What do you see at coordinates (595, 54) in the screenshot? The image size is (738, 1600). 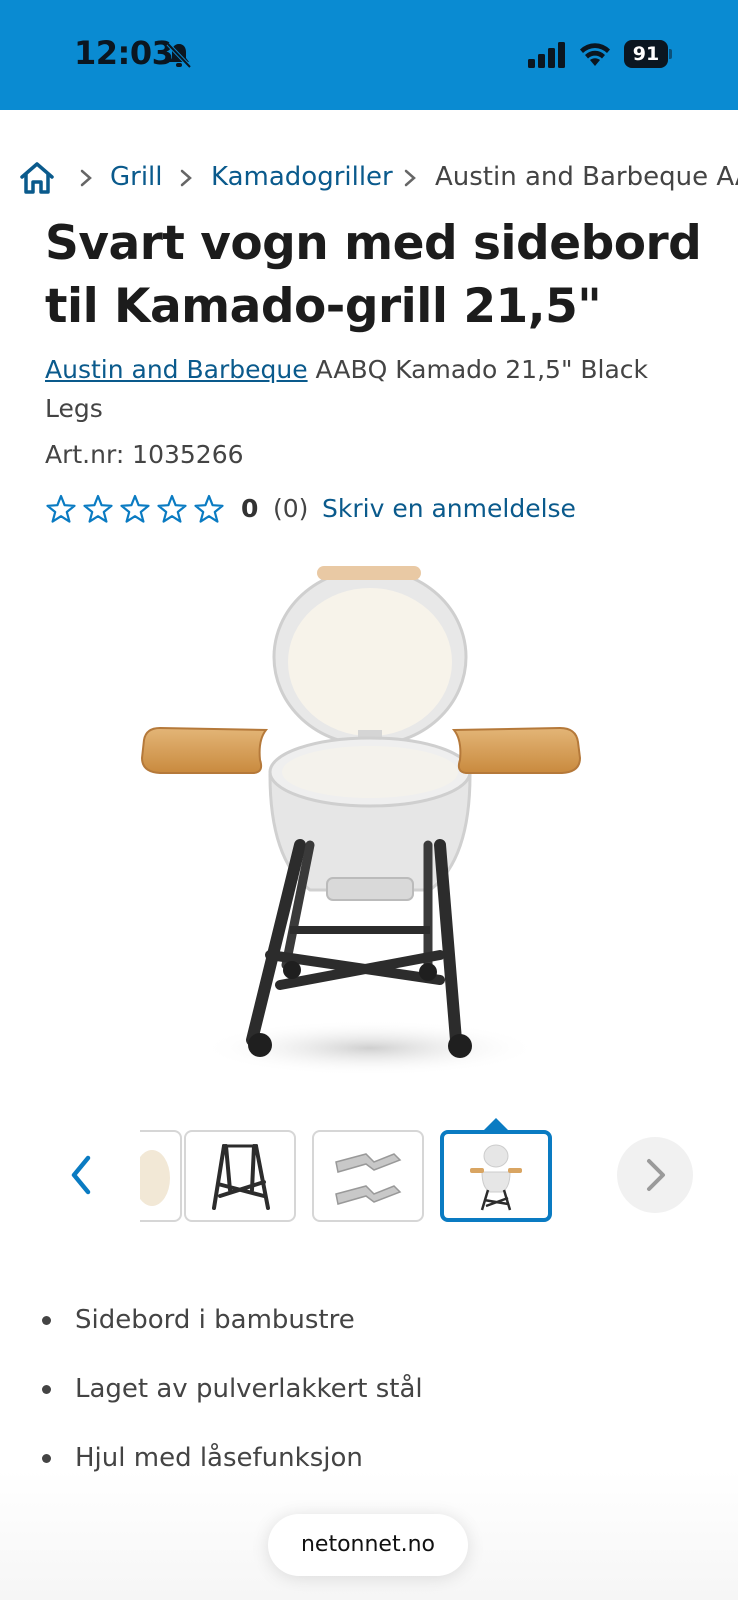 I see `wifi-icon` at bounding box center [595, 54].